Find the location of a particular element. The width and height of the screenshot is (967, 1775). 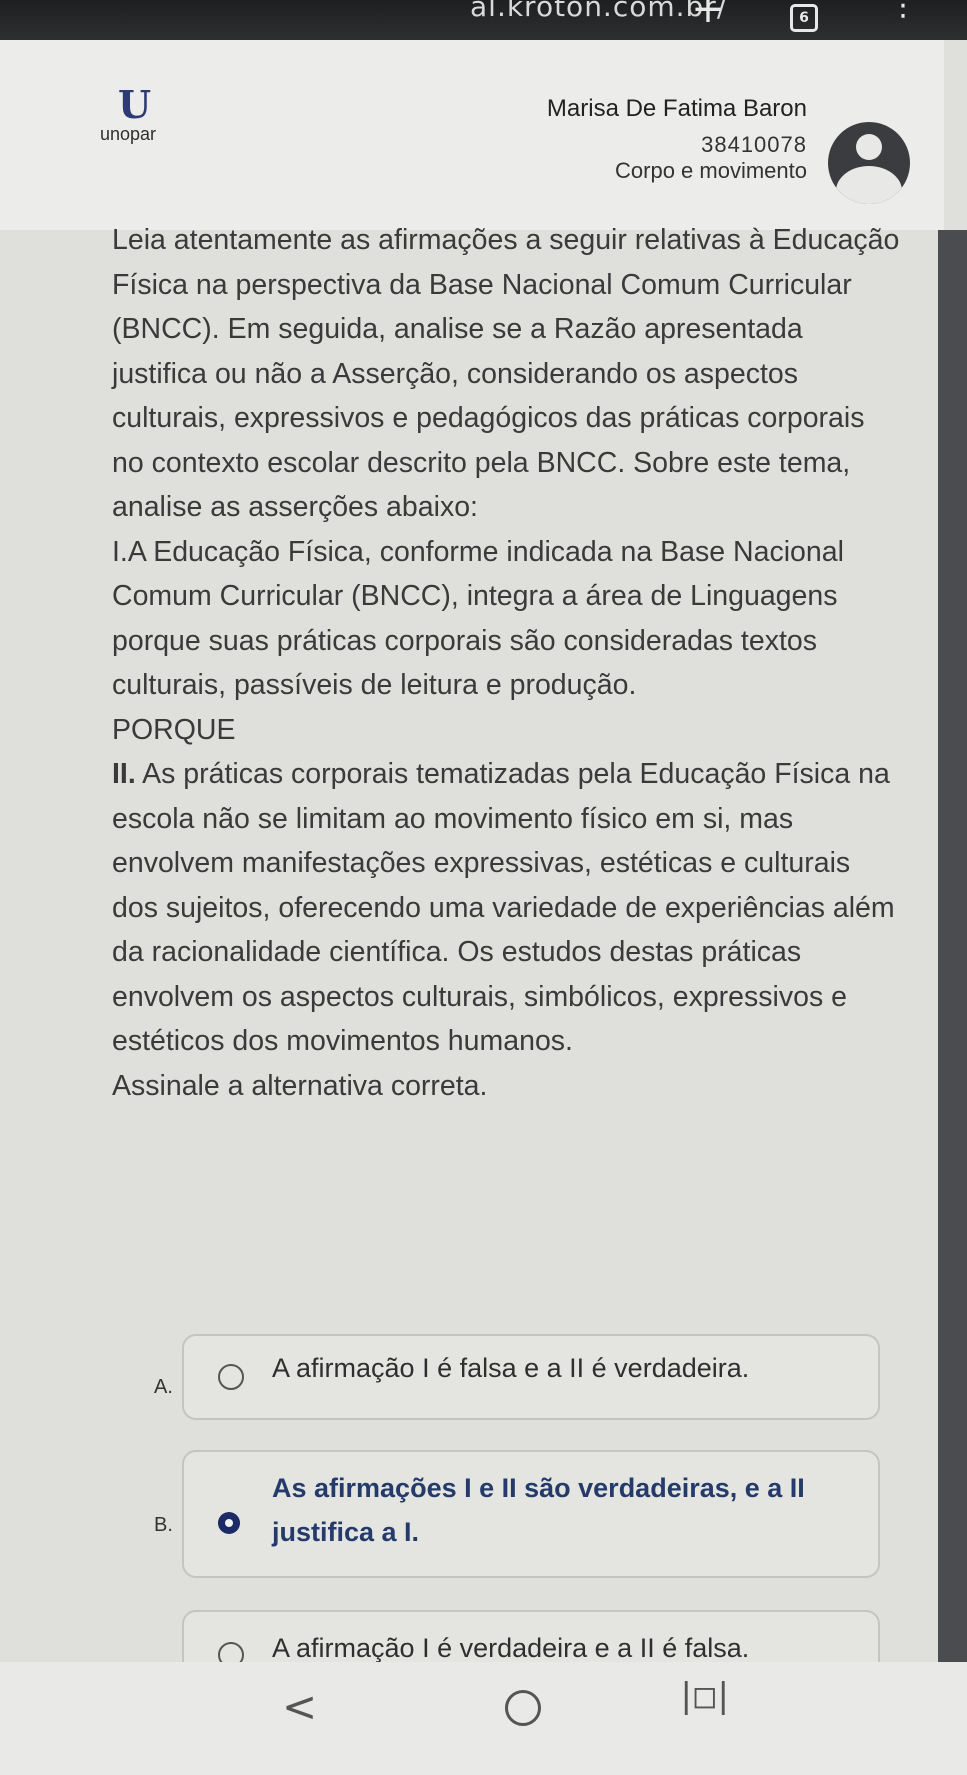

connector-porque: PORQUE is located at coordinates (174, 729).